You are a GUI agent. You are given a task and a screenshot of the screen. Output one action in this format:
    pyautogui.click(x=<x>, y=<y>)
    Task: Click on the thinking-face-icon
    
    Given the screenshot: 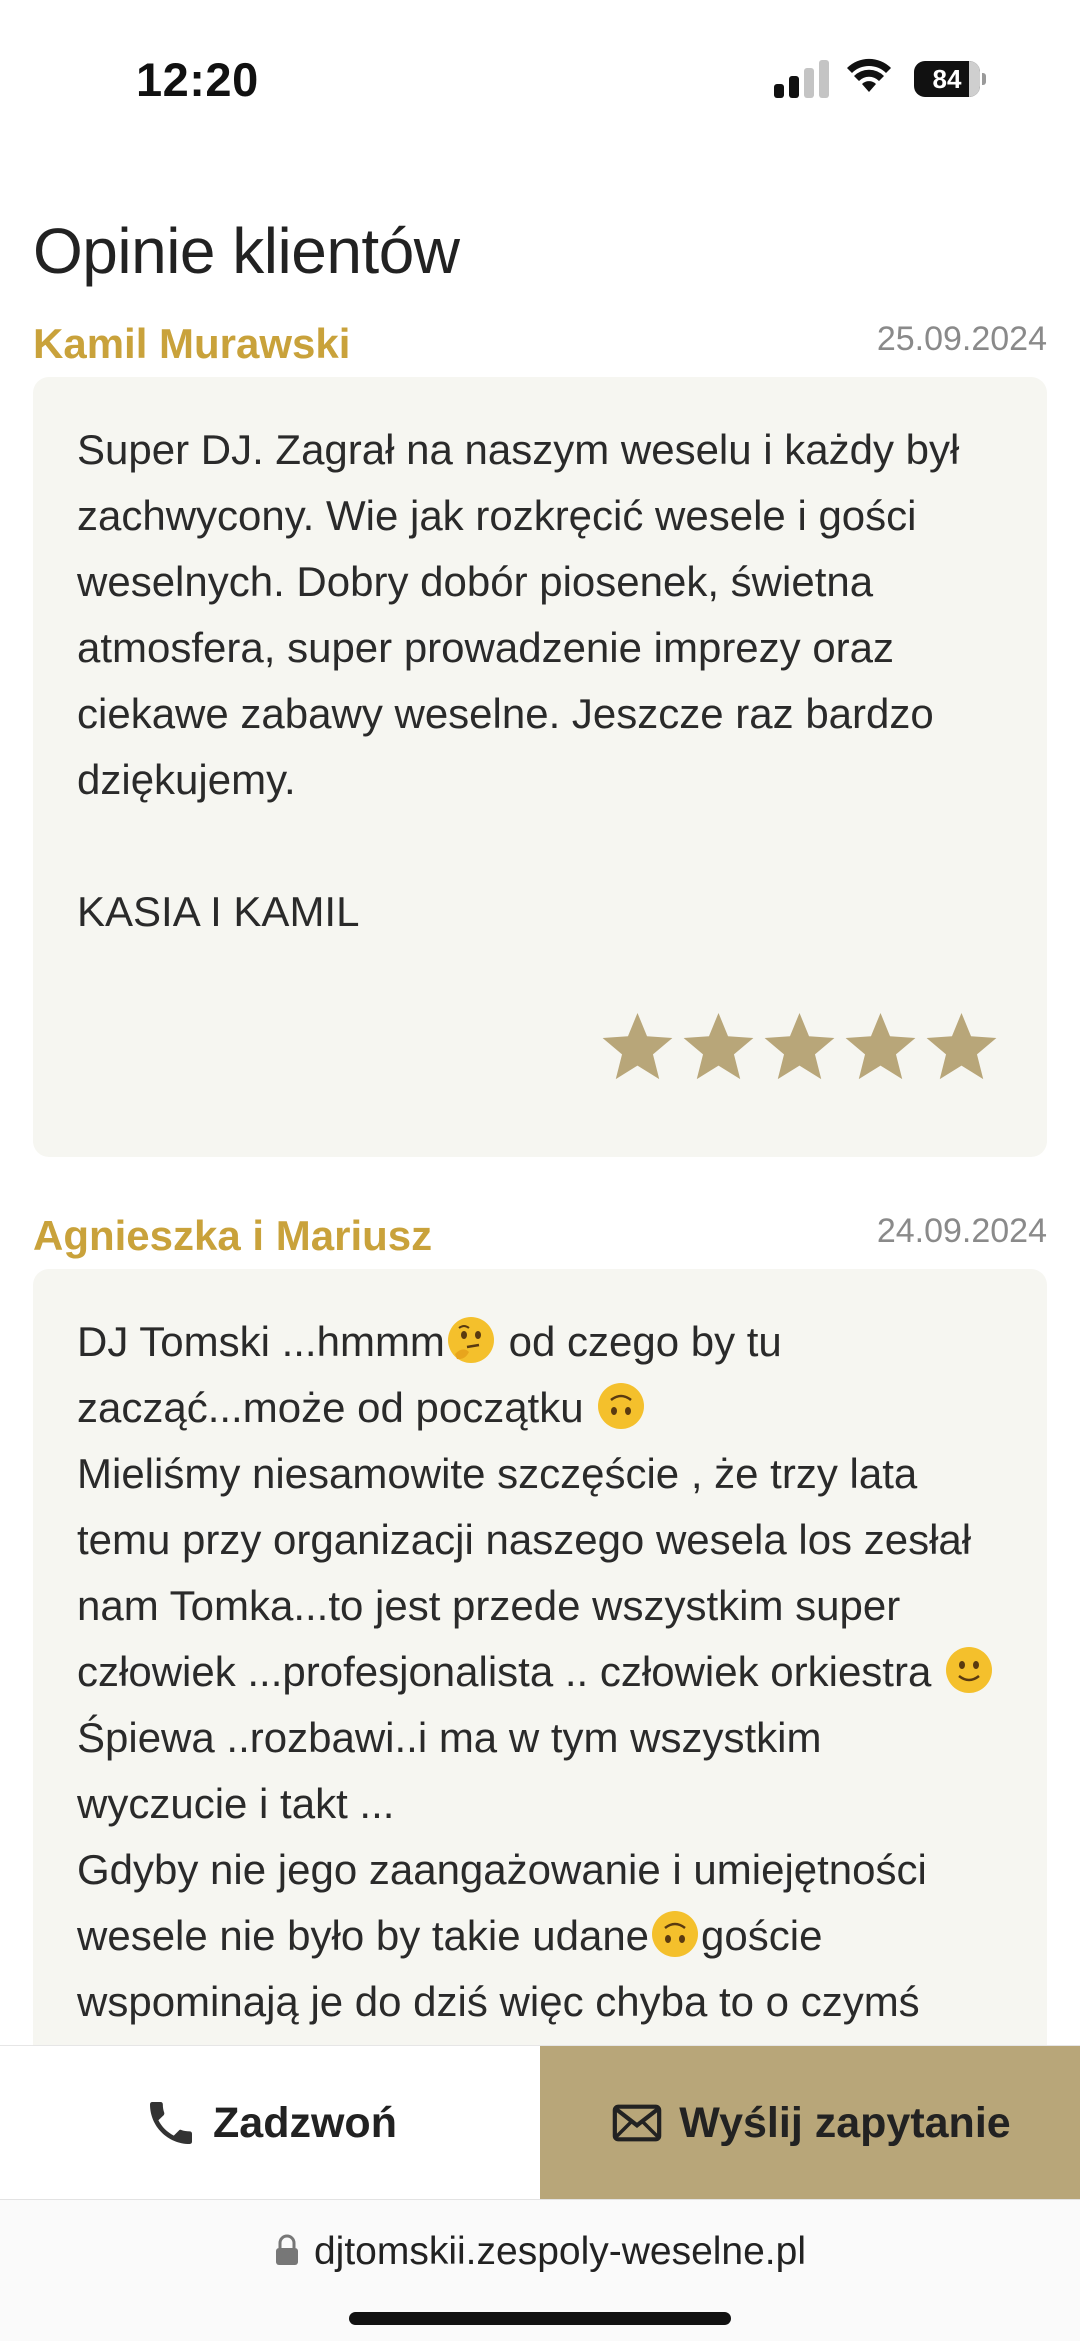 What is the action you would take?
    pyautogui.click(x=470, y=1340)
    